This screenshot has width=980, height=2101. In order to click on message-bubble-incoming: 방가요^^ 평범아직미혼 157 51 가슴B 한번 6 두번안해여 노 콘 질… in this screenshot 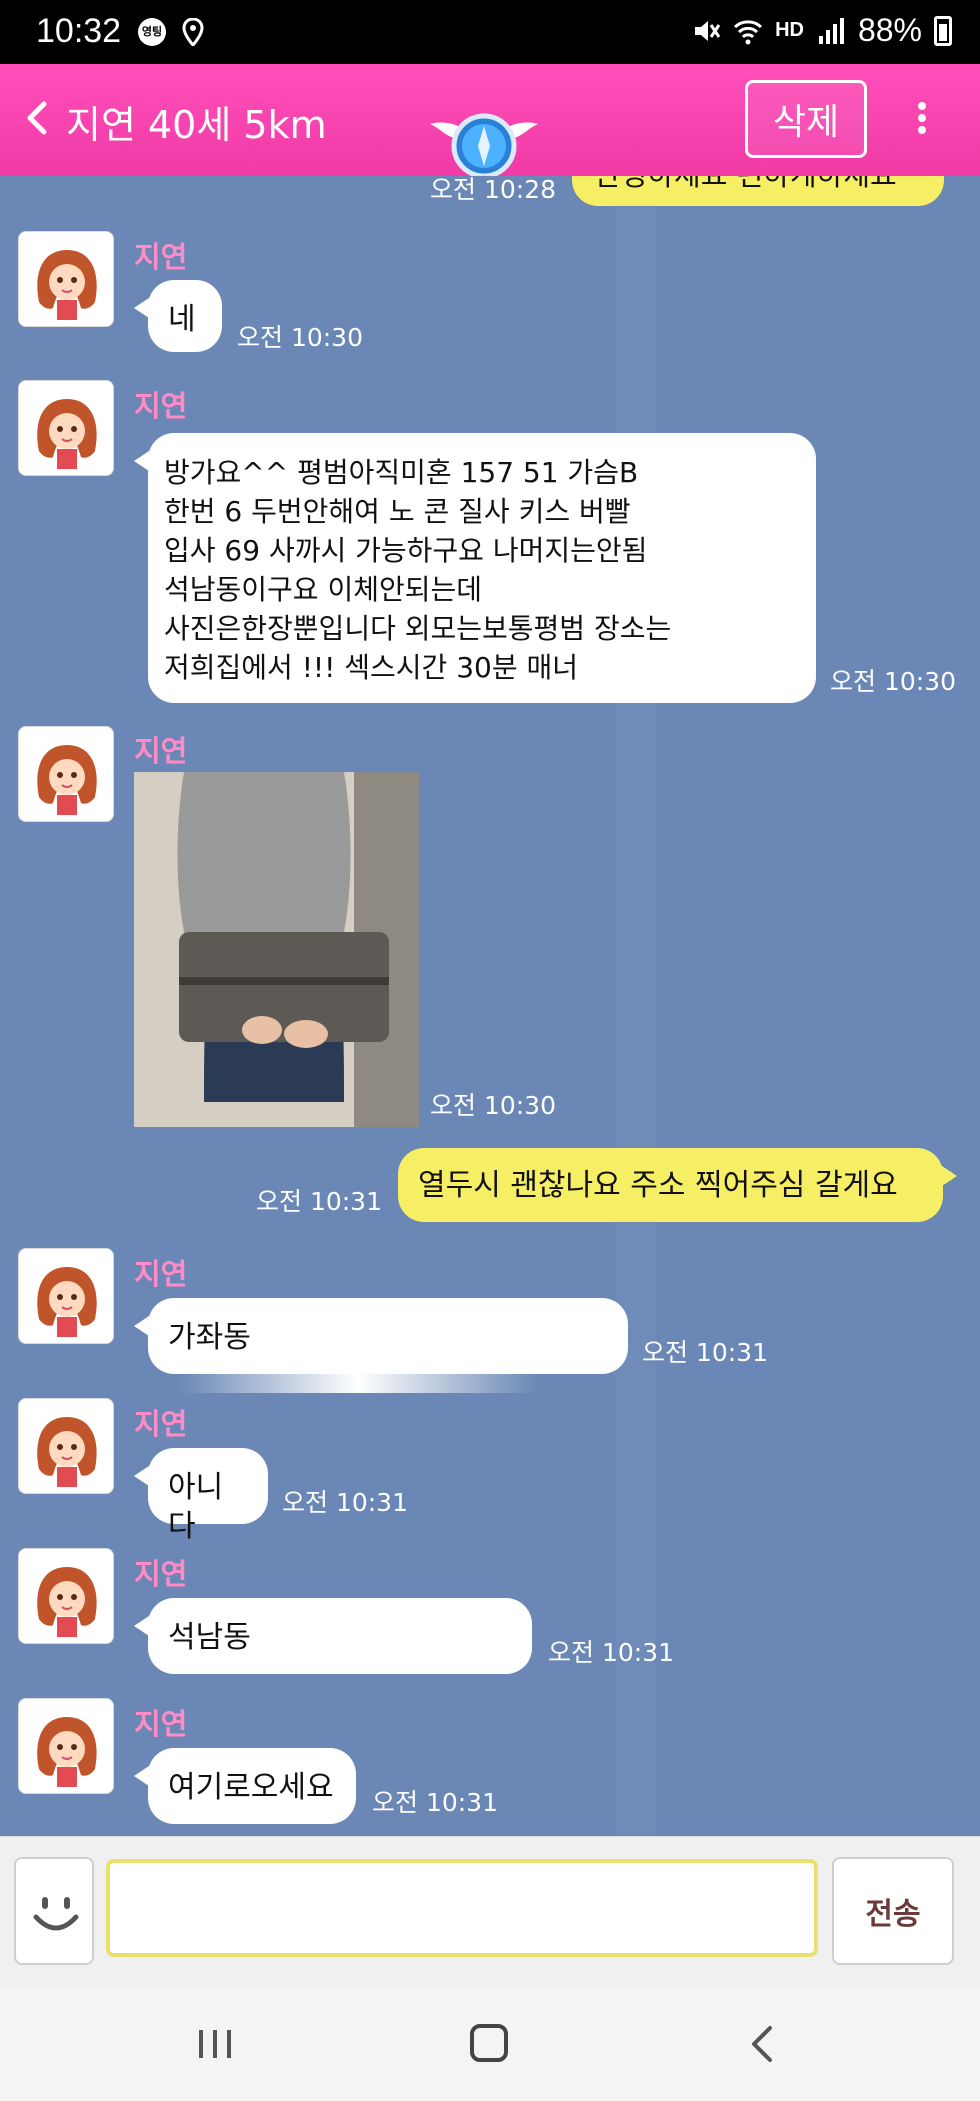, I will do `click(475, 568)`.